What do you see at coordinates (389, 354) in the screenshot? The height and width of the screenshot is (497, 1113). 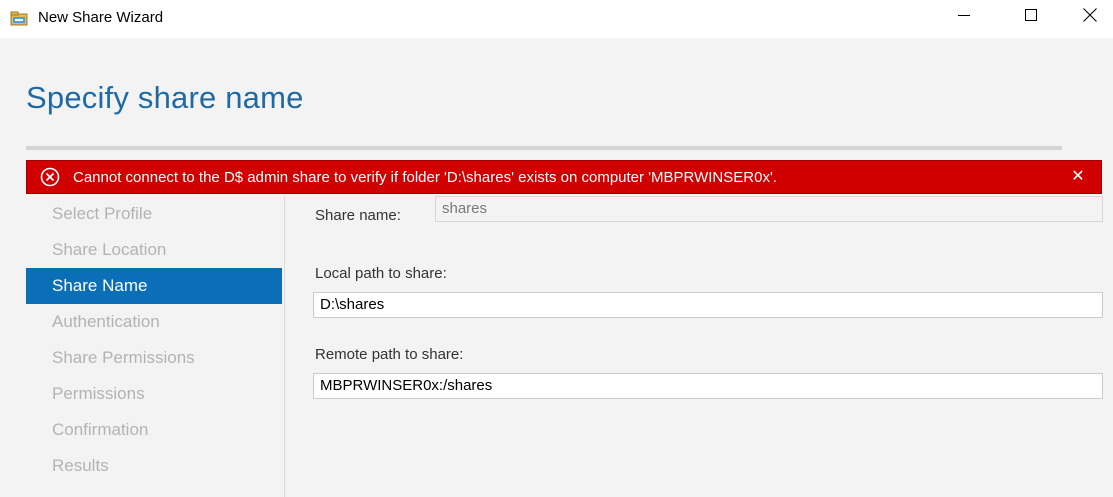 I see `remote-path-label: Remote path to share:` at bounding box center [389, 354].